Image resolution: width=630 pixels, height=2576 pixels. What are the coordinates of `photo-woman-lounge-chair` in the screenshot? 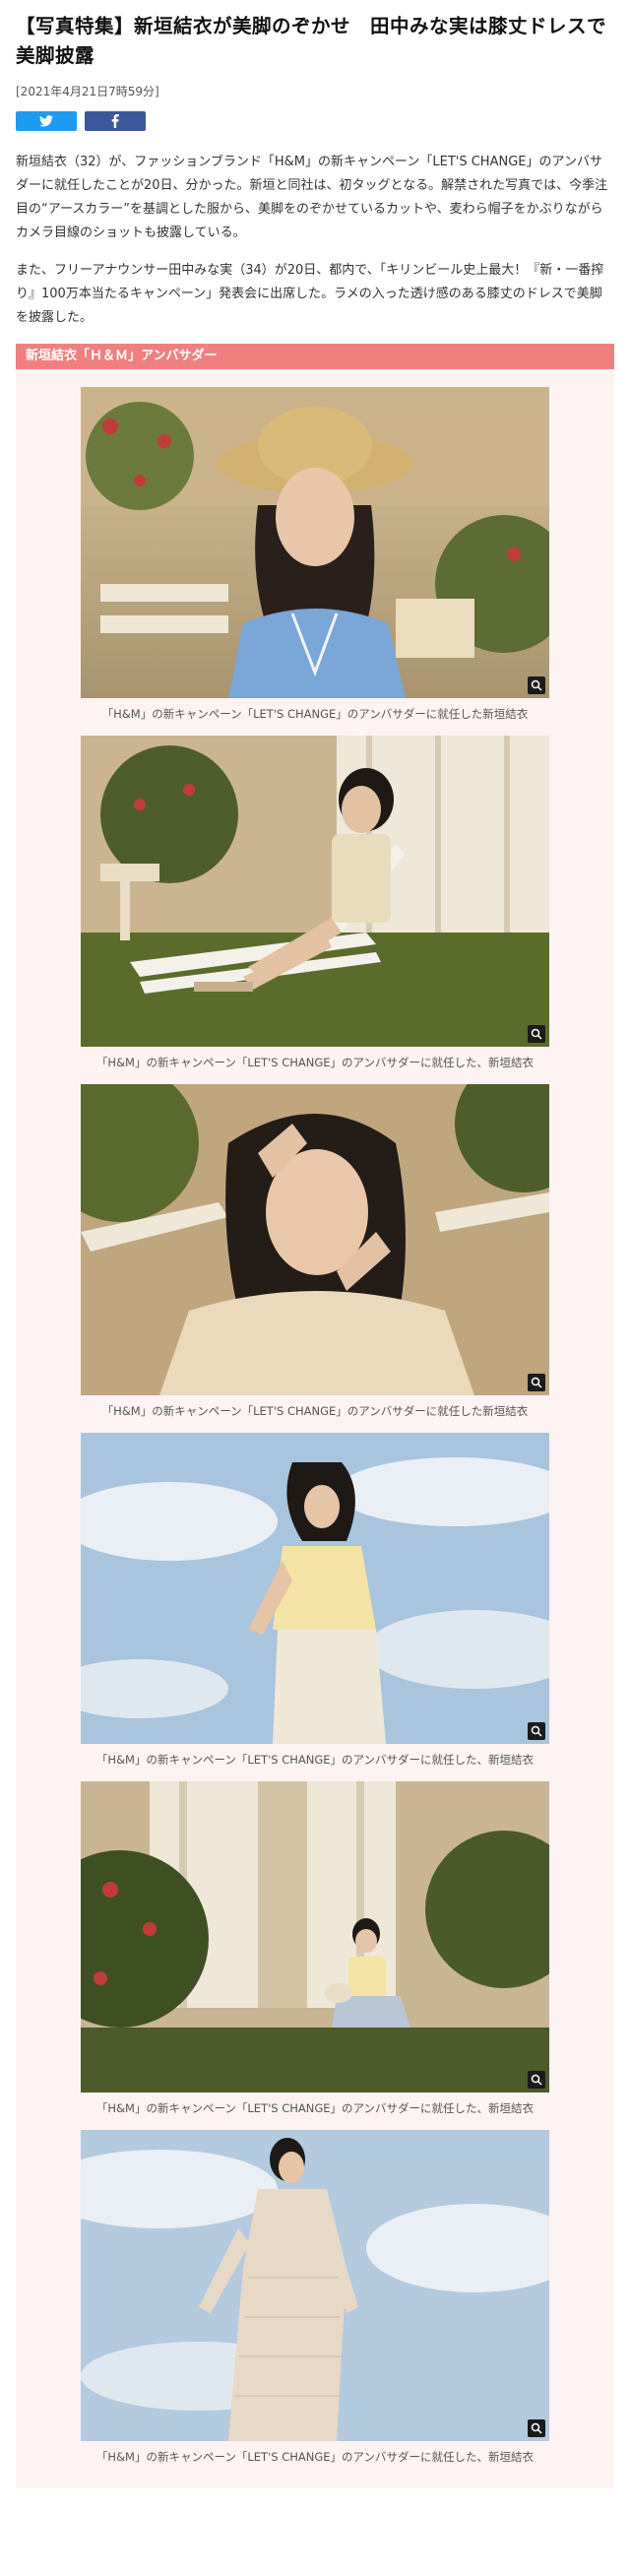 It's located at (315, 891).